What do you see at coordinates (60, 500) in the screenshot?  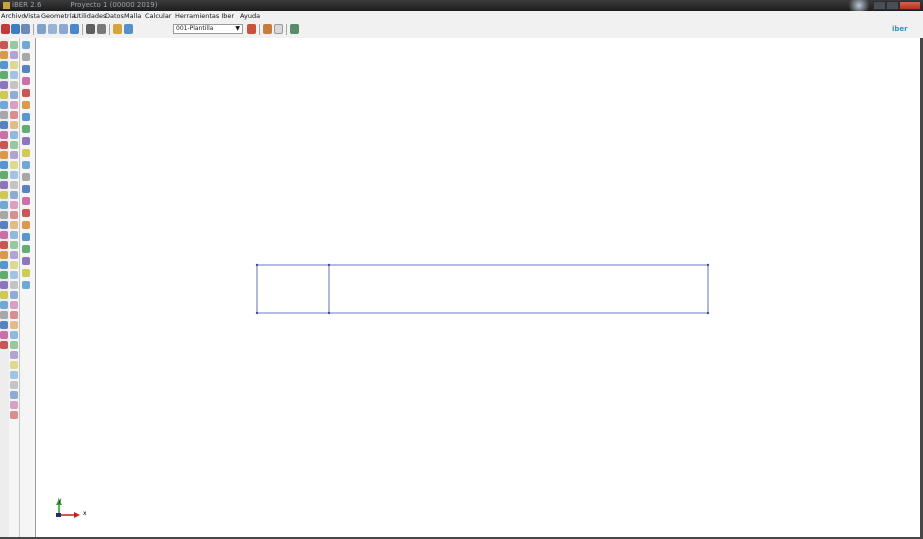 I see `axis-y-label: y` at bounding box center [60, 500].